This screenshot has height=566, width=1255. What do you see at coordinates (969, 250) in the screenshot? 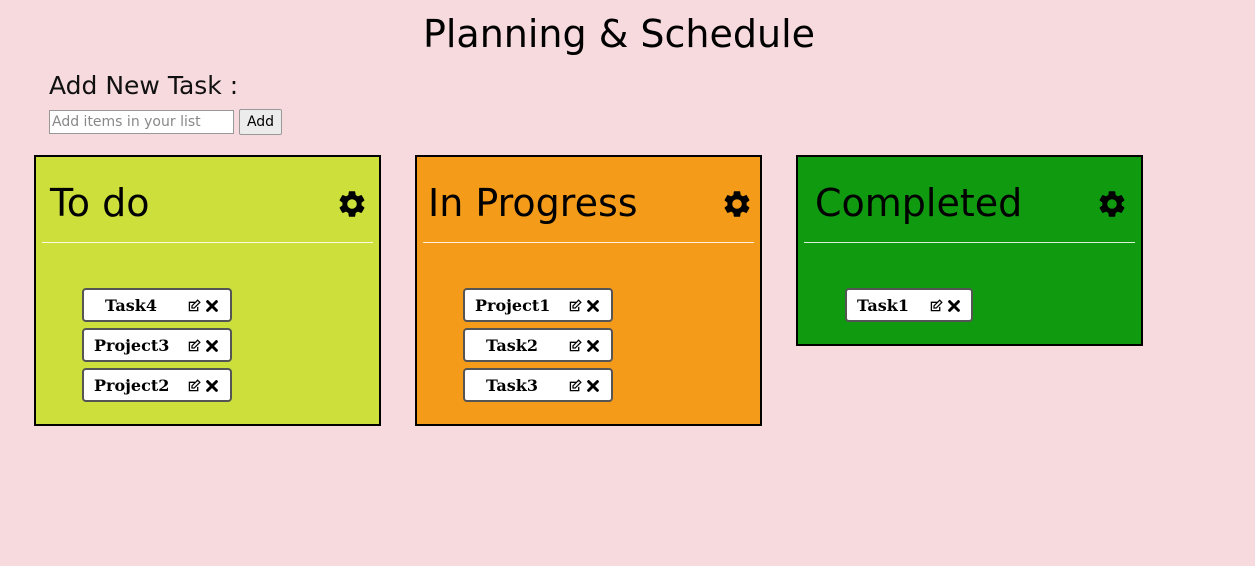
I see `column-completed: Completed Task1` at bounding box center [969, 250].